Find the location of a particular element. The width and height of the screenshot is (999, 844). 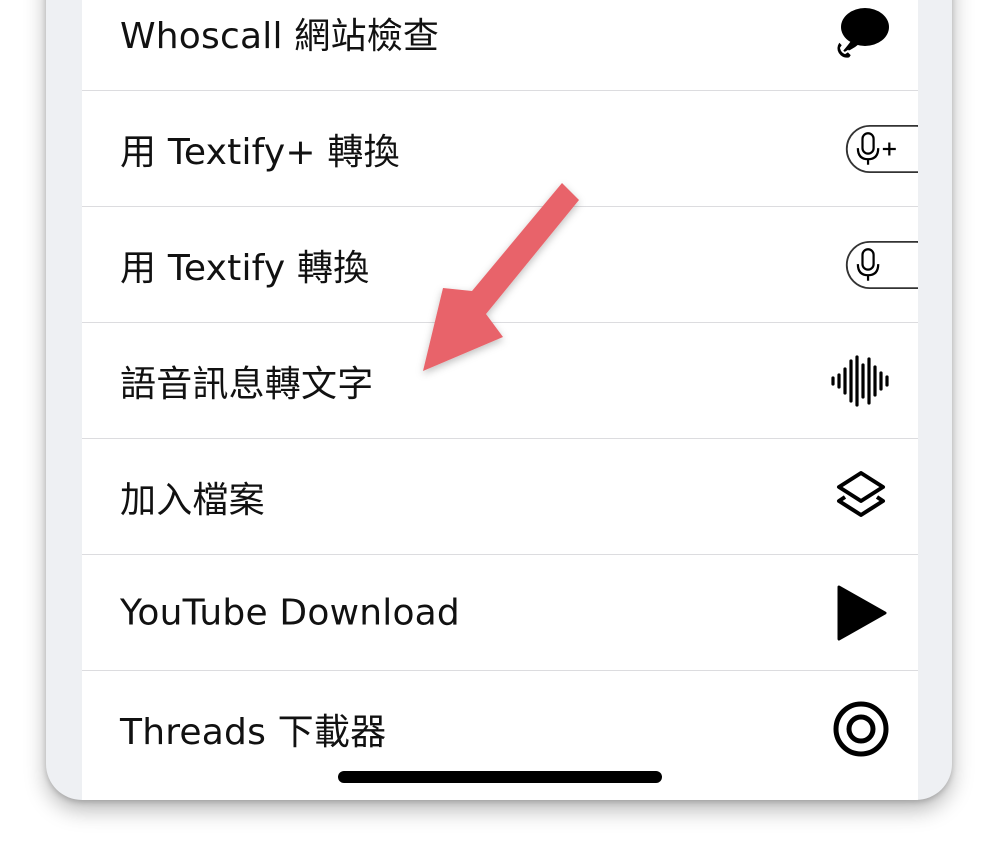

shortcut-row-add-file: 加入檔案 is located at coordinates (500, 496).